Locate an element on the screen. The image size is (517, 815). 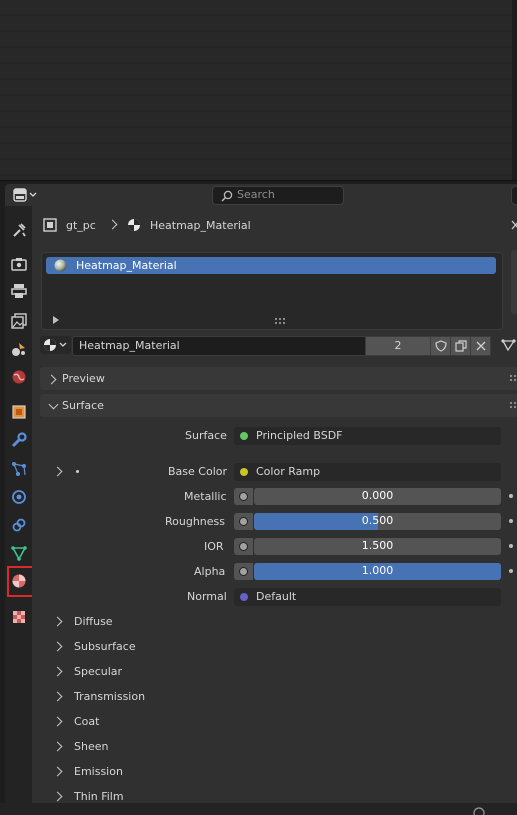
constraints-icon is located at coordinates (19, 525).